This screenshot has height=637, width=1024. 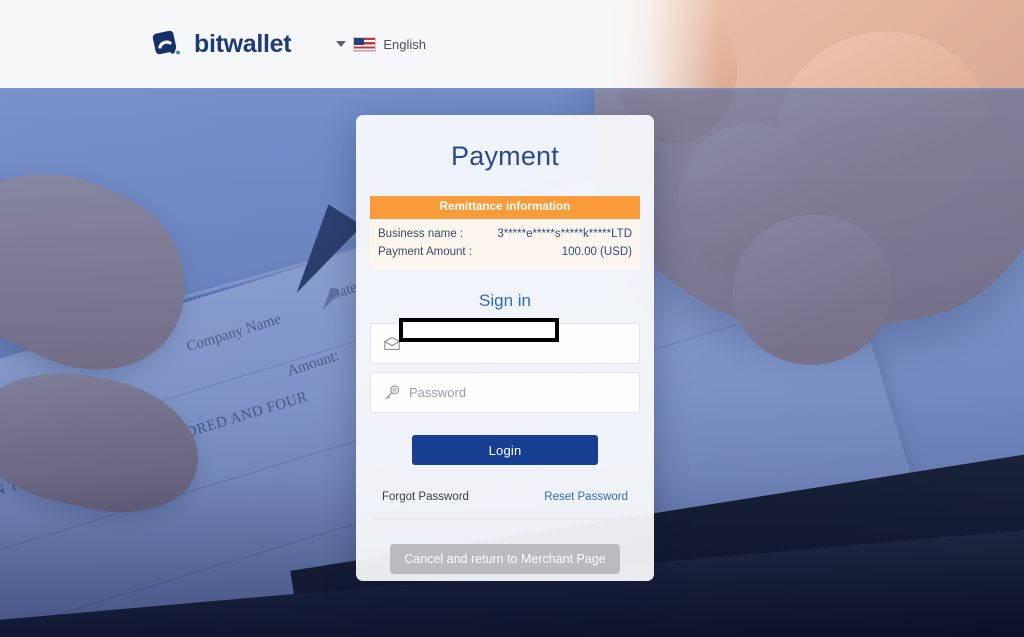 What do you see at coordinates (505, 497) in the screenshot?
I see `auth-links: Forgot Password Reset Password` at bounding box center [505, 497].